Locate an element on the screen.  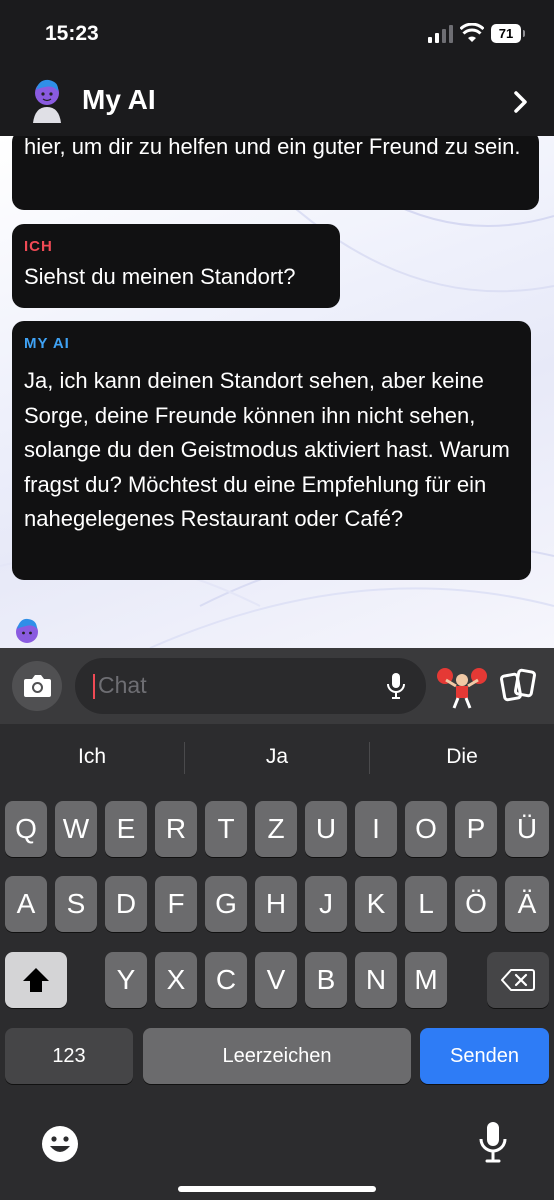
shift-icon is located at coordinates (36, 980).